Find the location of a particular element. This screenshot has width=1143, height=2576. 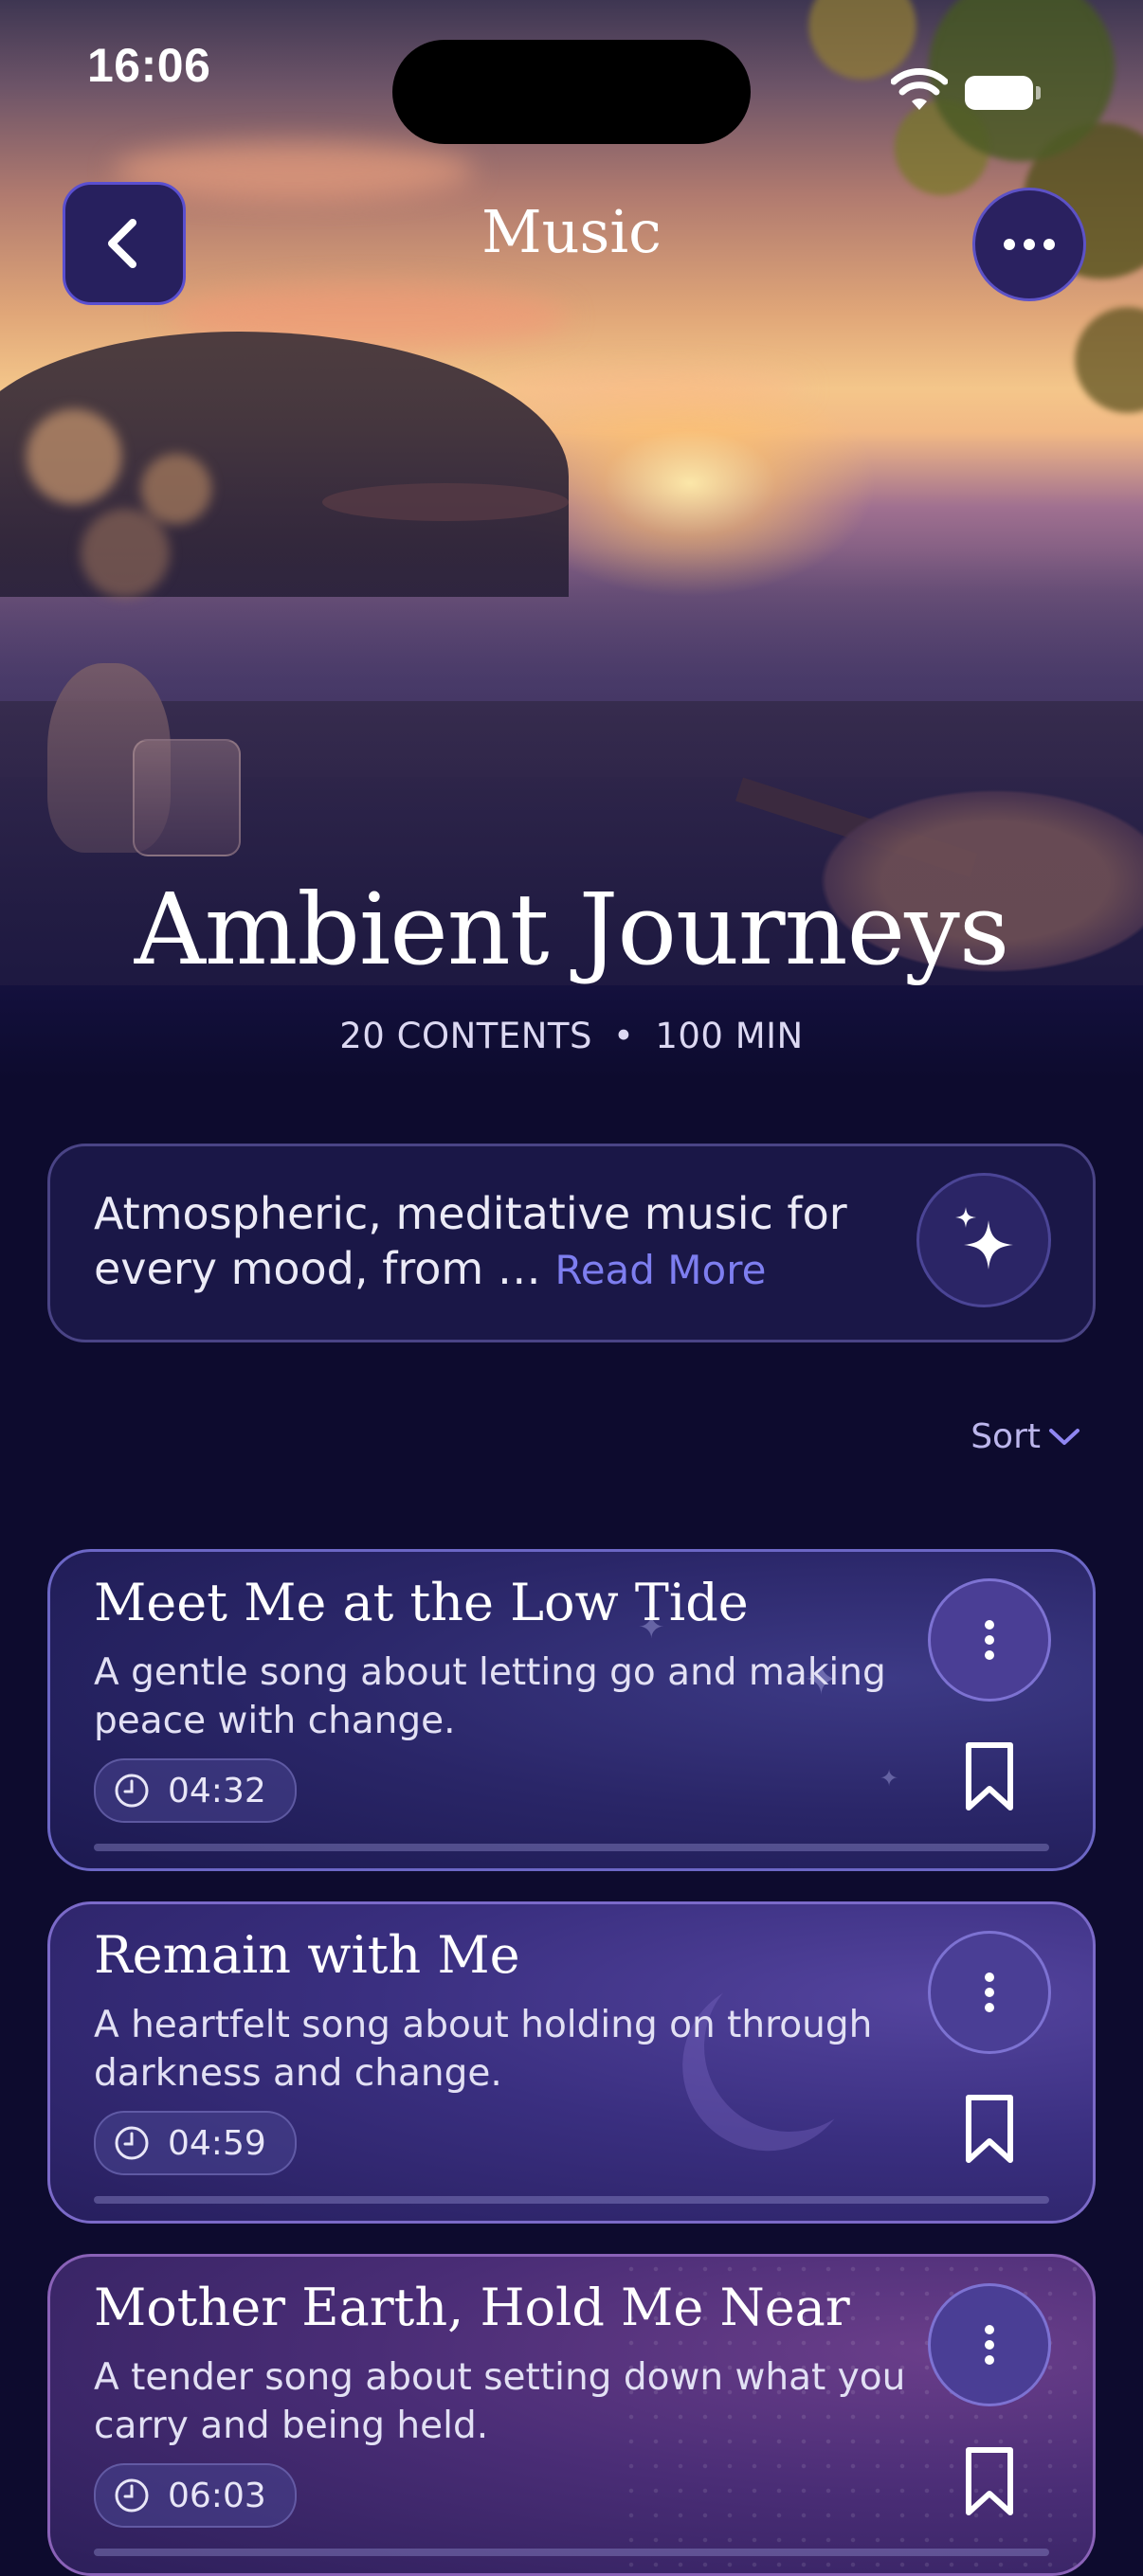

content-count: 20 CONTENTS is located at coordinates (465, 1036).